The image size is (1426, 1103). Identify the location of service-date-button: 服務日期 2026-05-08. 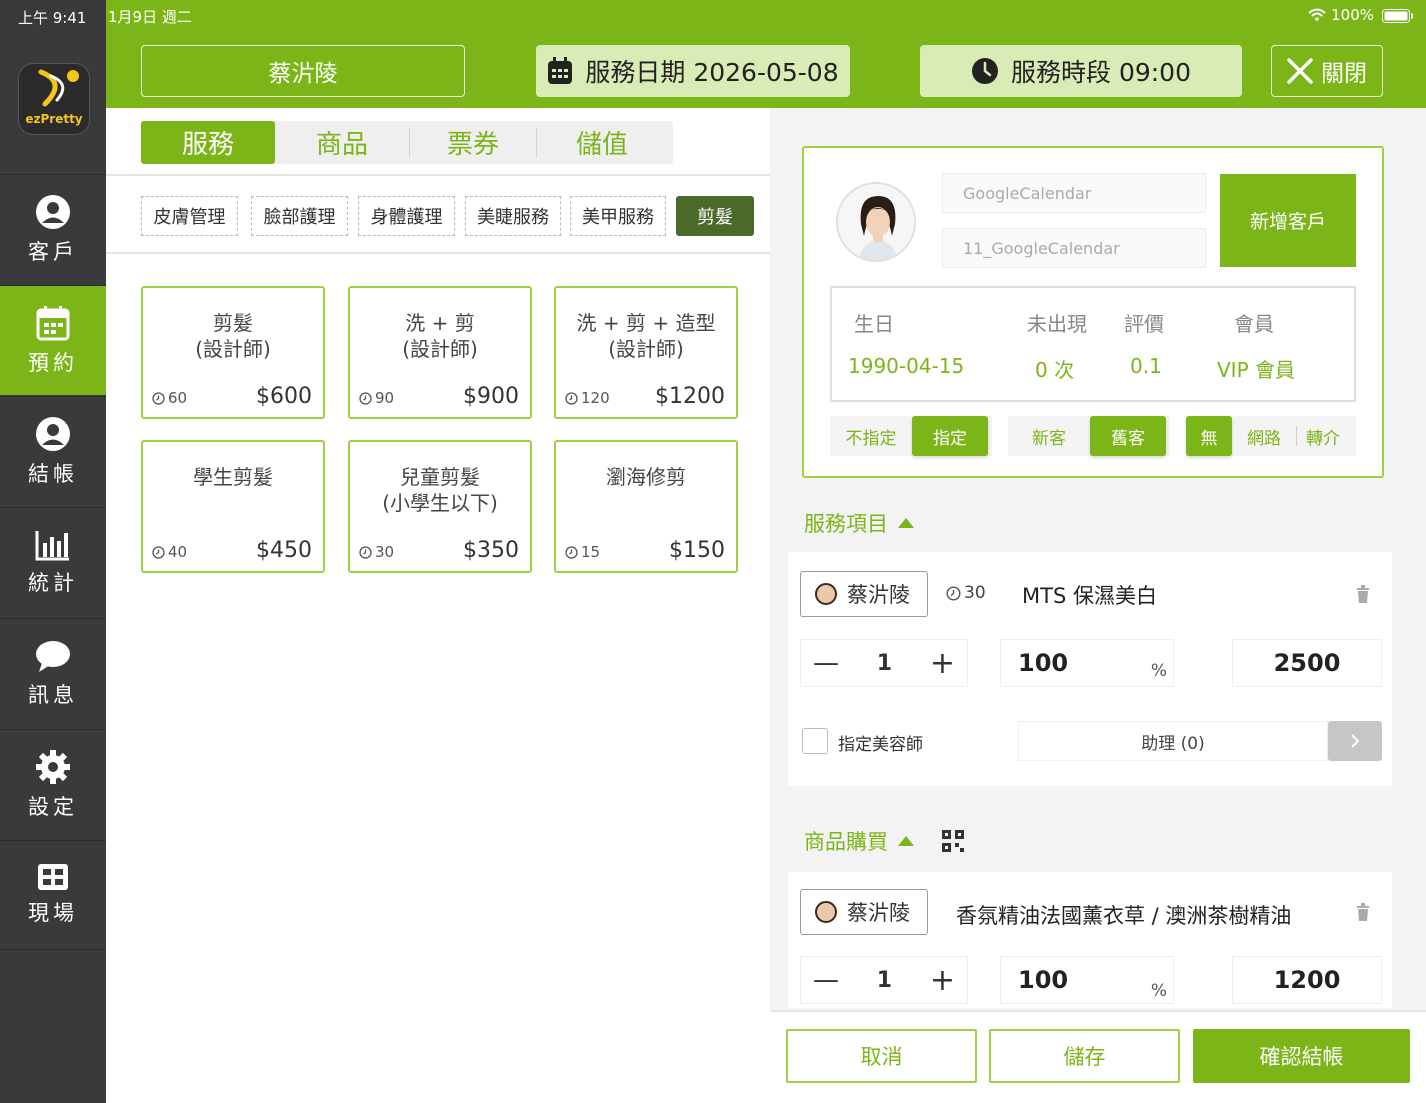
(693, 71).